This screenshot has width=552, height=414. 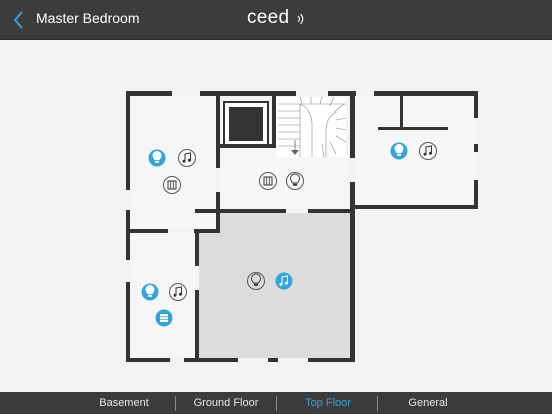 I want to click on room-hallway, so click(x=285, y=178).